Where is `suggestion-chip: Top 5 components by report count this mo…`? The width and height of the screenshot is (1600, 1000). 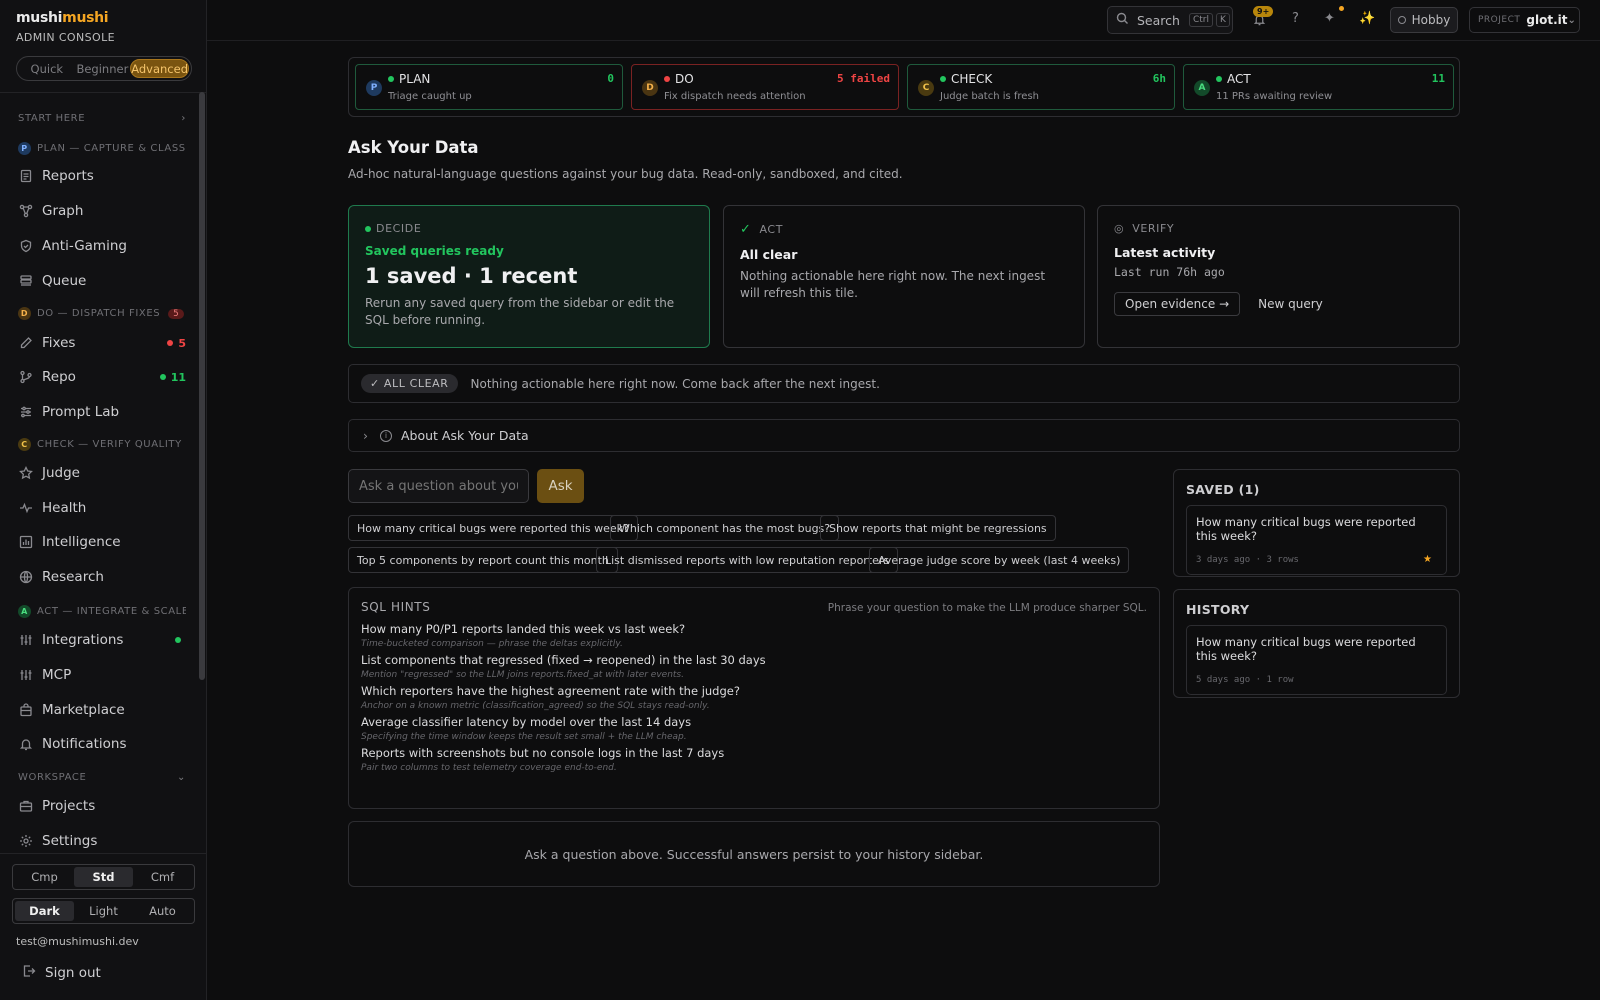 suggestion-chip: Top 5 components by report count this mo… is located at coordinates (483, 560).